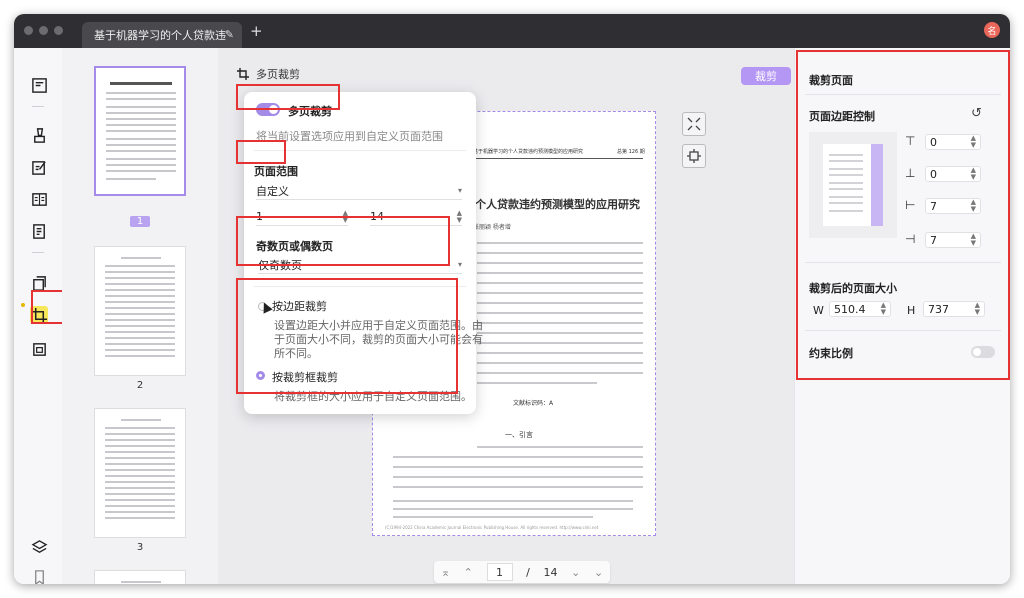 Image resolution: width=1024 pixels, height=598 pixels. I want to click on total-pages: 14, so click(550, 572).